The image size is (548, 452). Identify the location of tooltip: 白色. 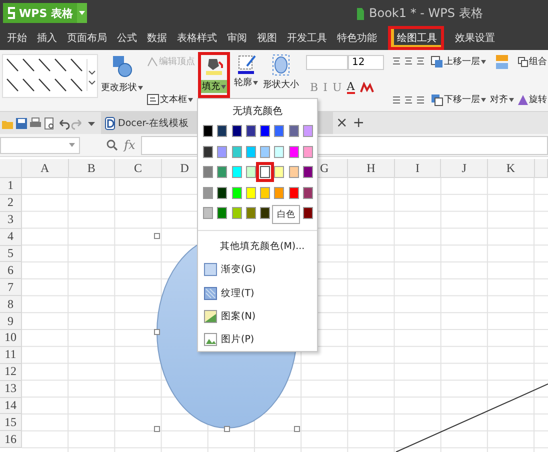
(286, 214).